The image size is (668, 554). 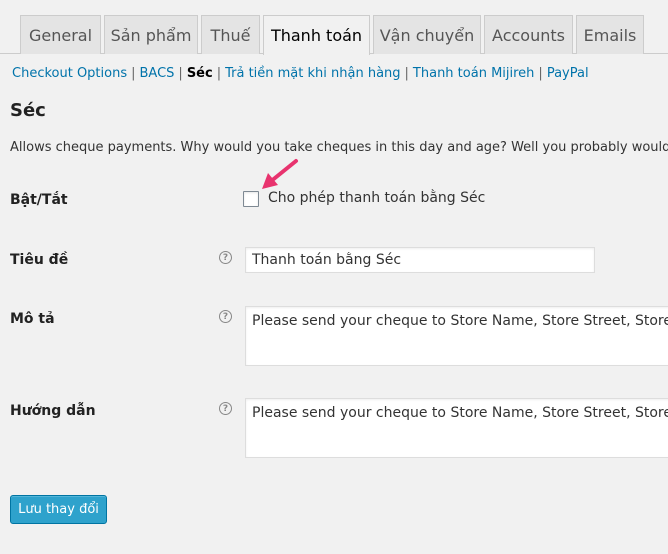 What do you see at coordinates (528, 34) in the screenshot?
I see `tab-accounts: Accounts` at bounding box center [528, 34].